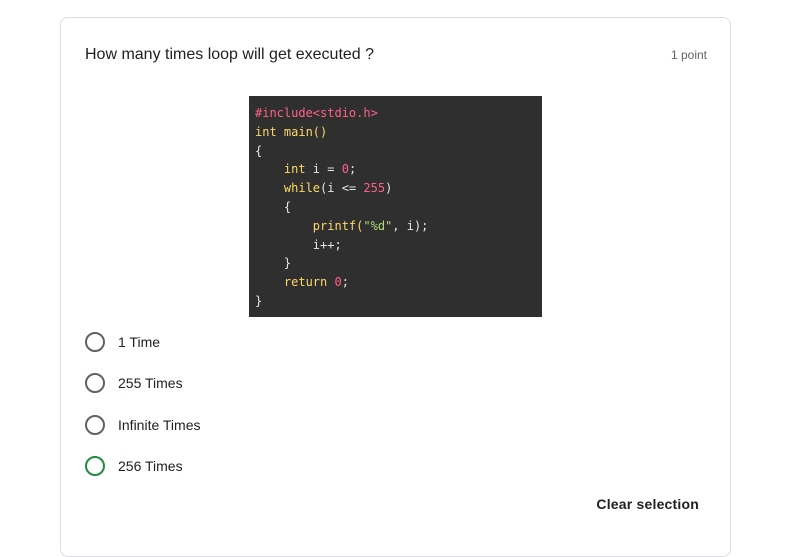 The width and height of the screenshot is (795, 557). I want to click on code-token: printf(, so click(309, 225).